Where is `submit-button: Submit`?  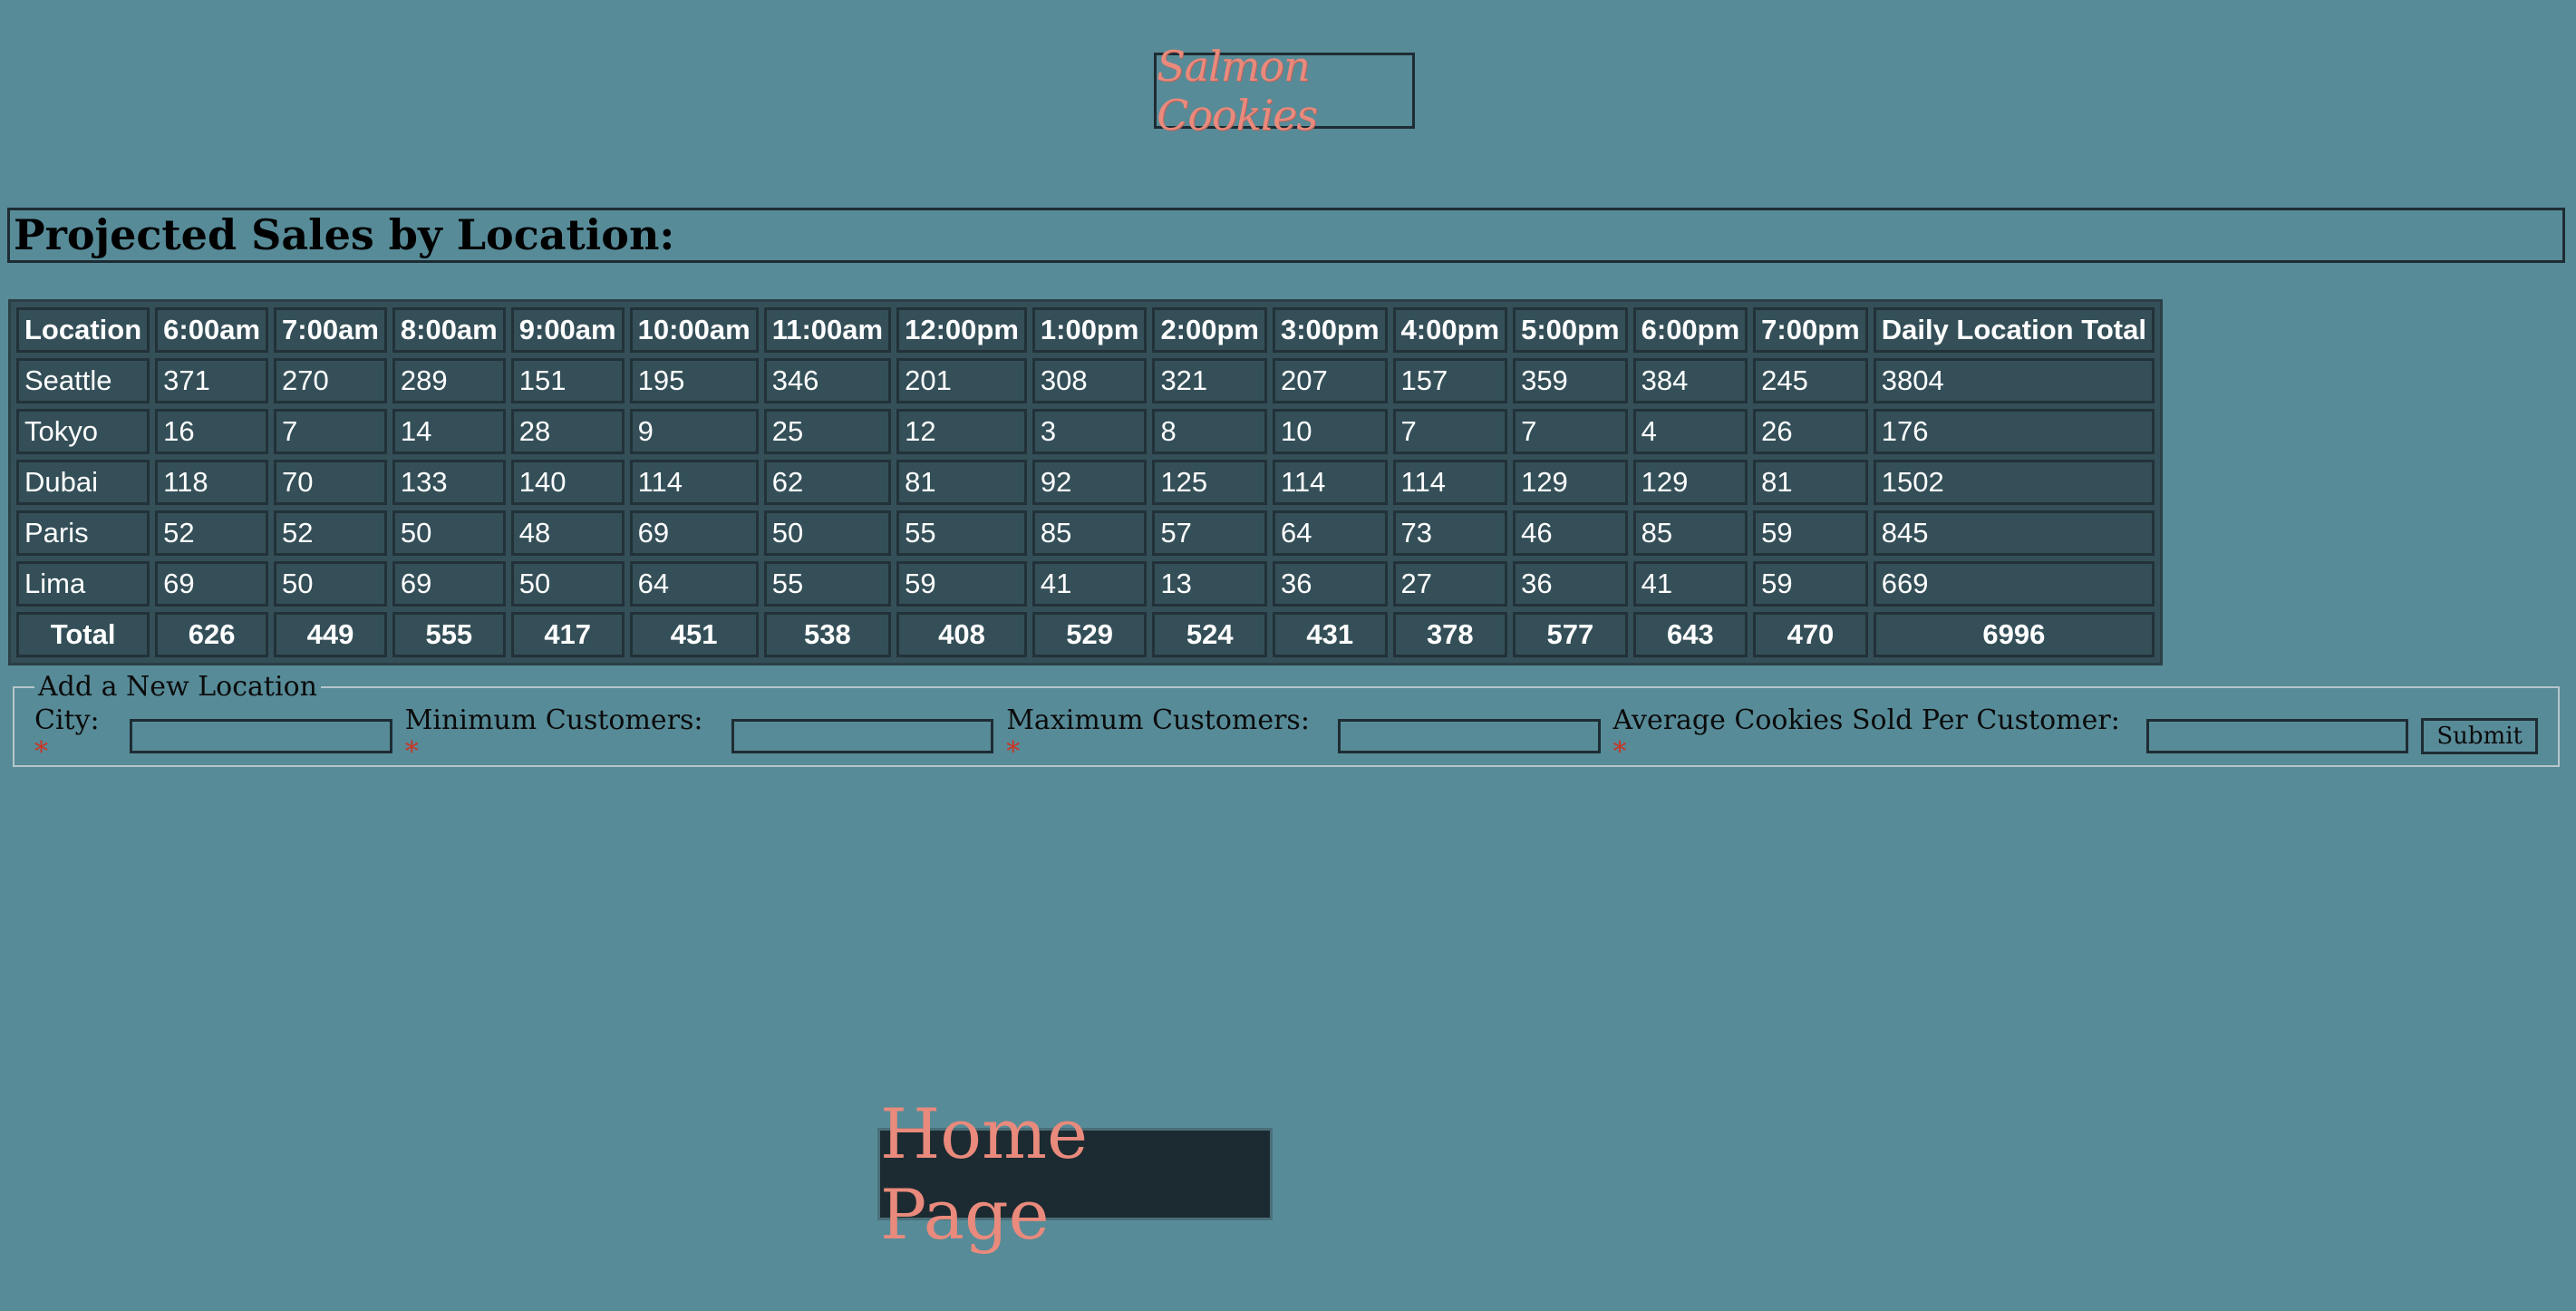
submit-button: Submit is located at coordinates (2479, 736).